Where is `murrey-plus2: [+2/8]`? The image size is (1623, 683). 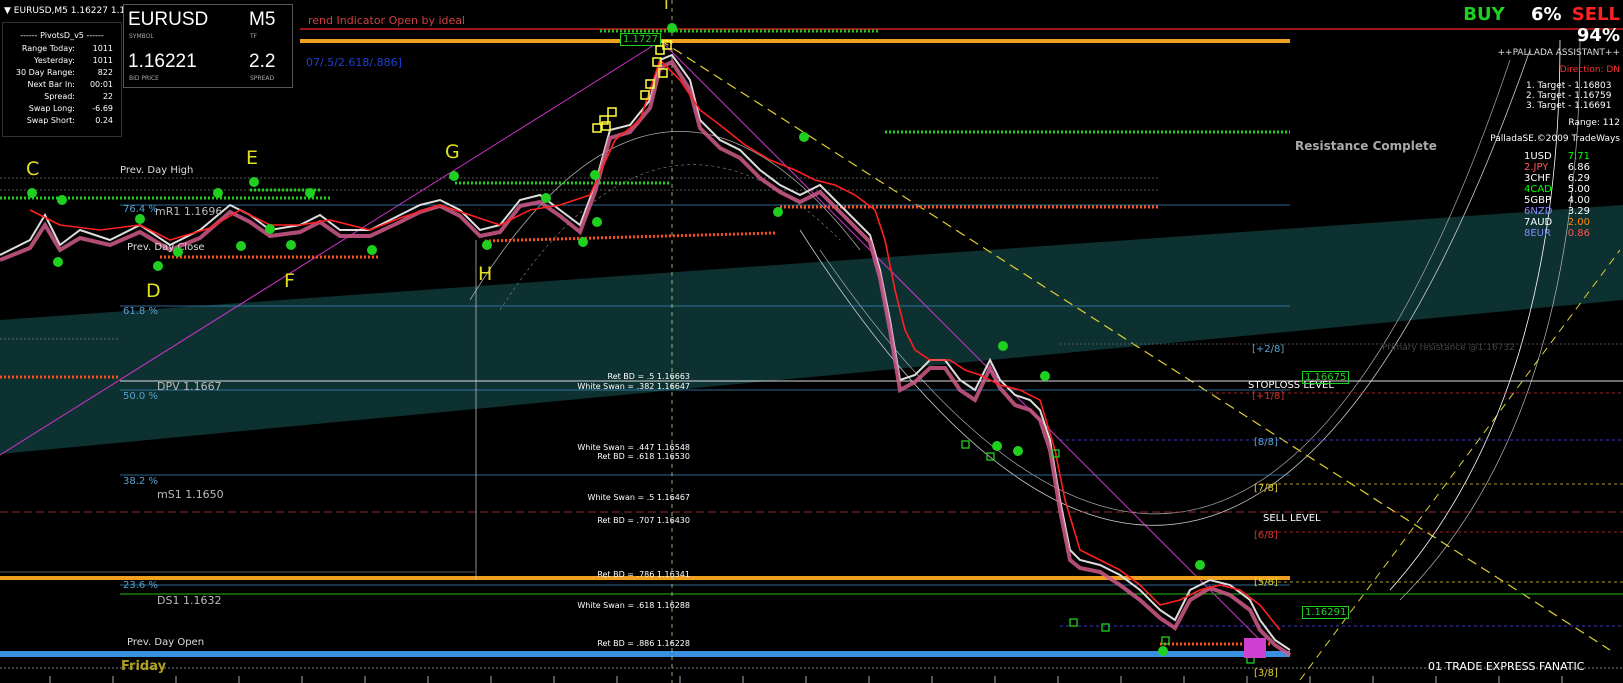
murrey-plus2: [+2/8] is located at coordinates (1268, 349).